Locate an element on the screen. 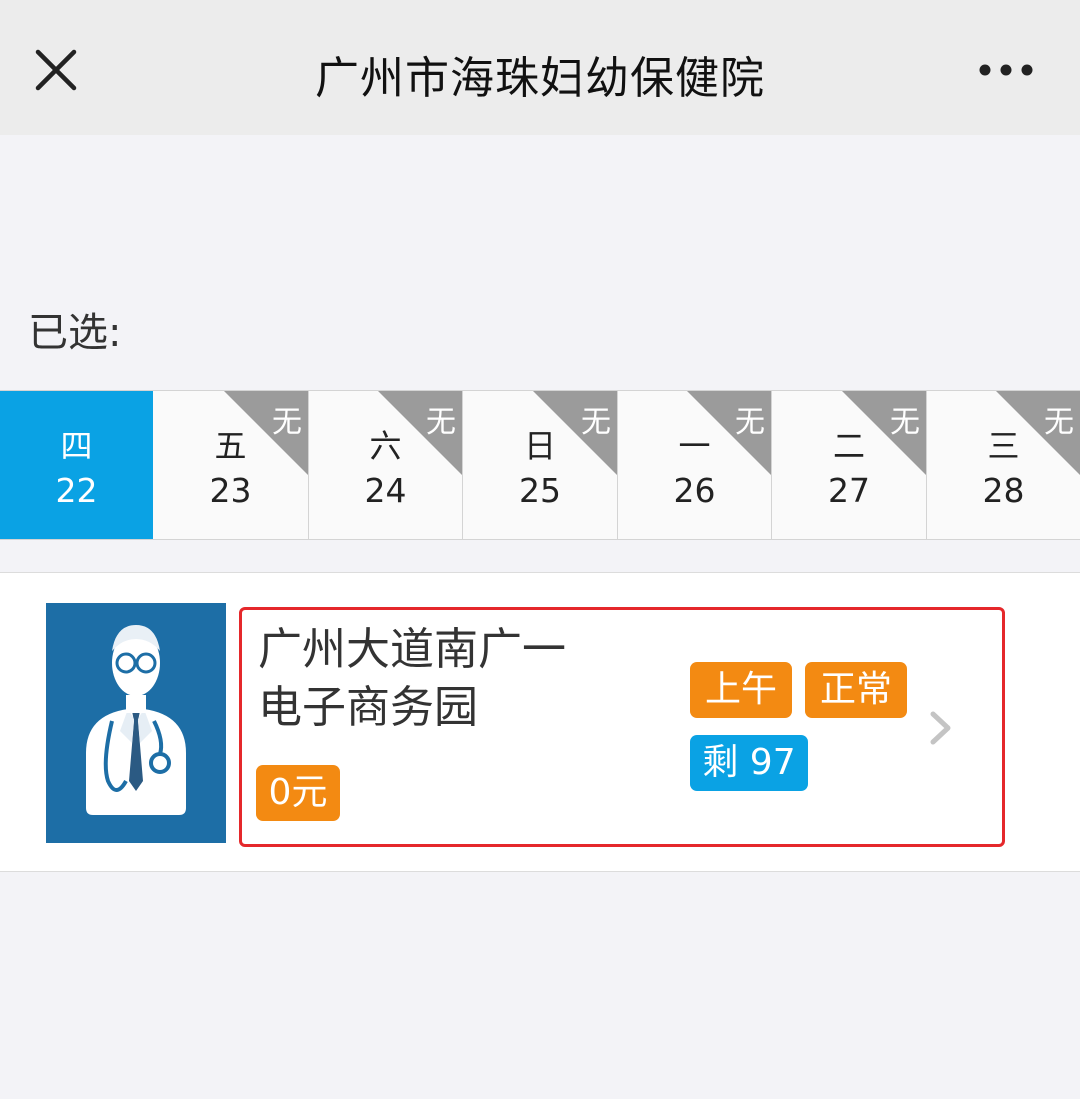 This screenshot has width=1080, height=1099. date-weekday: 五 is located at coordinates (230, 446).